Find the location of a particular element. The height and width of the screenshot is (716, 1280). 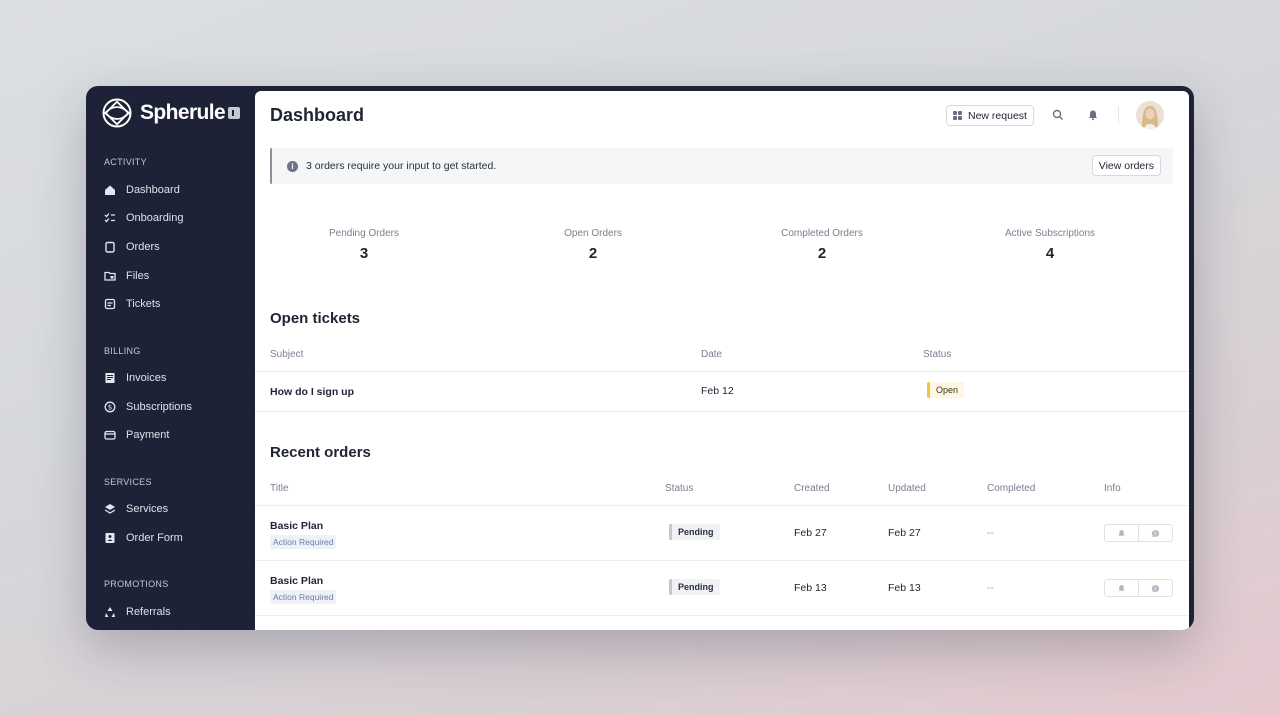

column-header-created: Created is located at coordinates (812, 488).